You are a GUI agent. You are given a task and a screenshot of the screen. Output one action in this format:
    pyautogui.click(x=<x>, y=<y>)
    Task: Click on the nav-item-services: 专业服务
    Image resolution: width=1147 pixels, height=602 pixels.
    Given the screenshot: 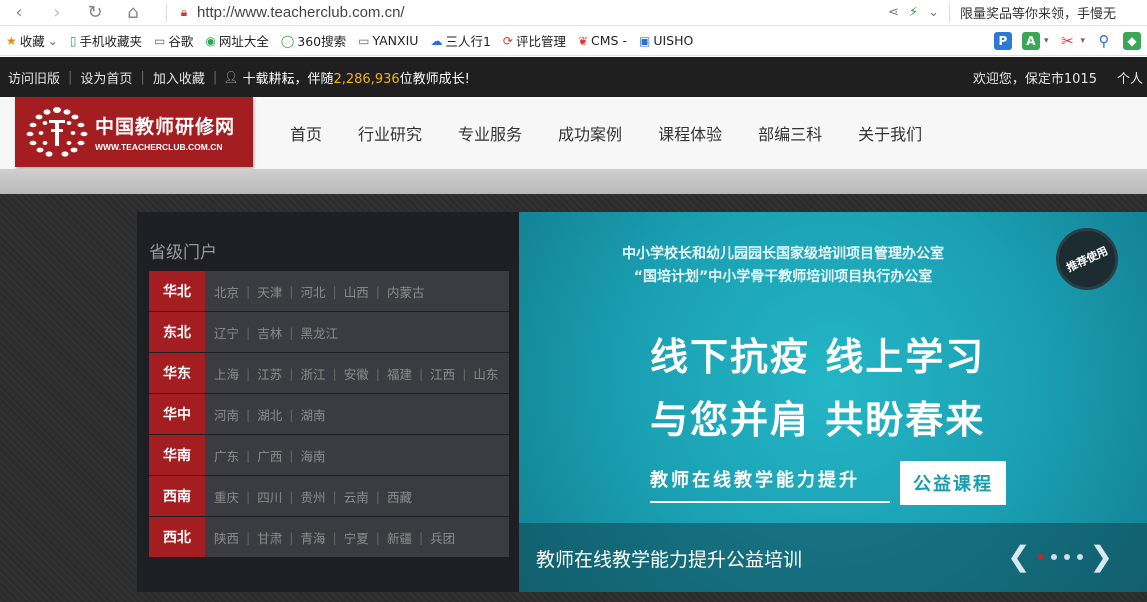 What is the action you would take?
    pyautogui.click(x=490, y=133)
    